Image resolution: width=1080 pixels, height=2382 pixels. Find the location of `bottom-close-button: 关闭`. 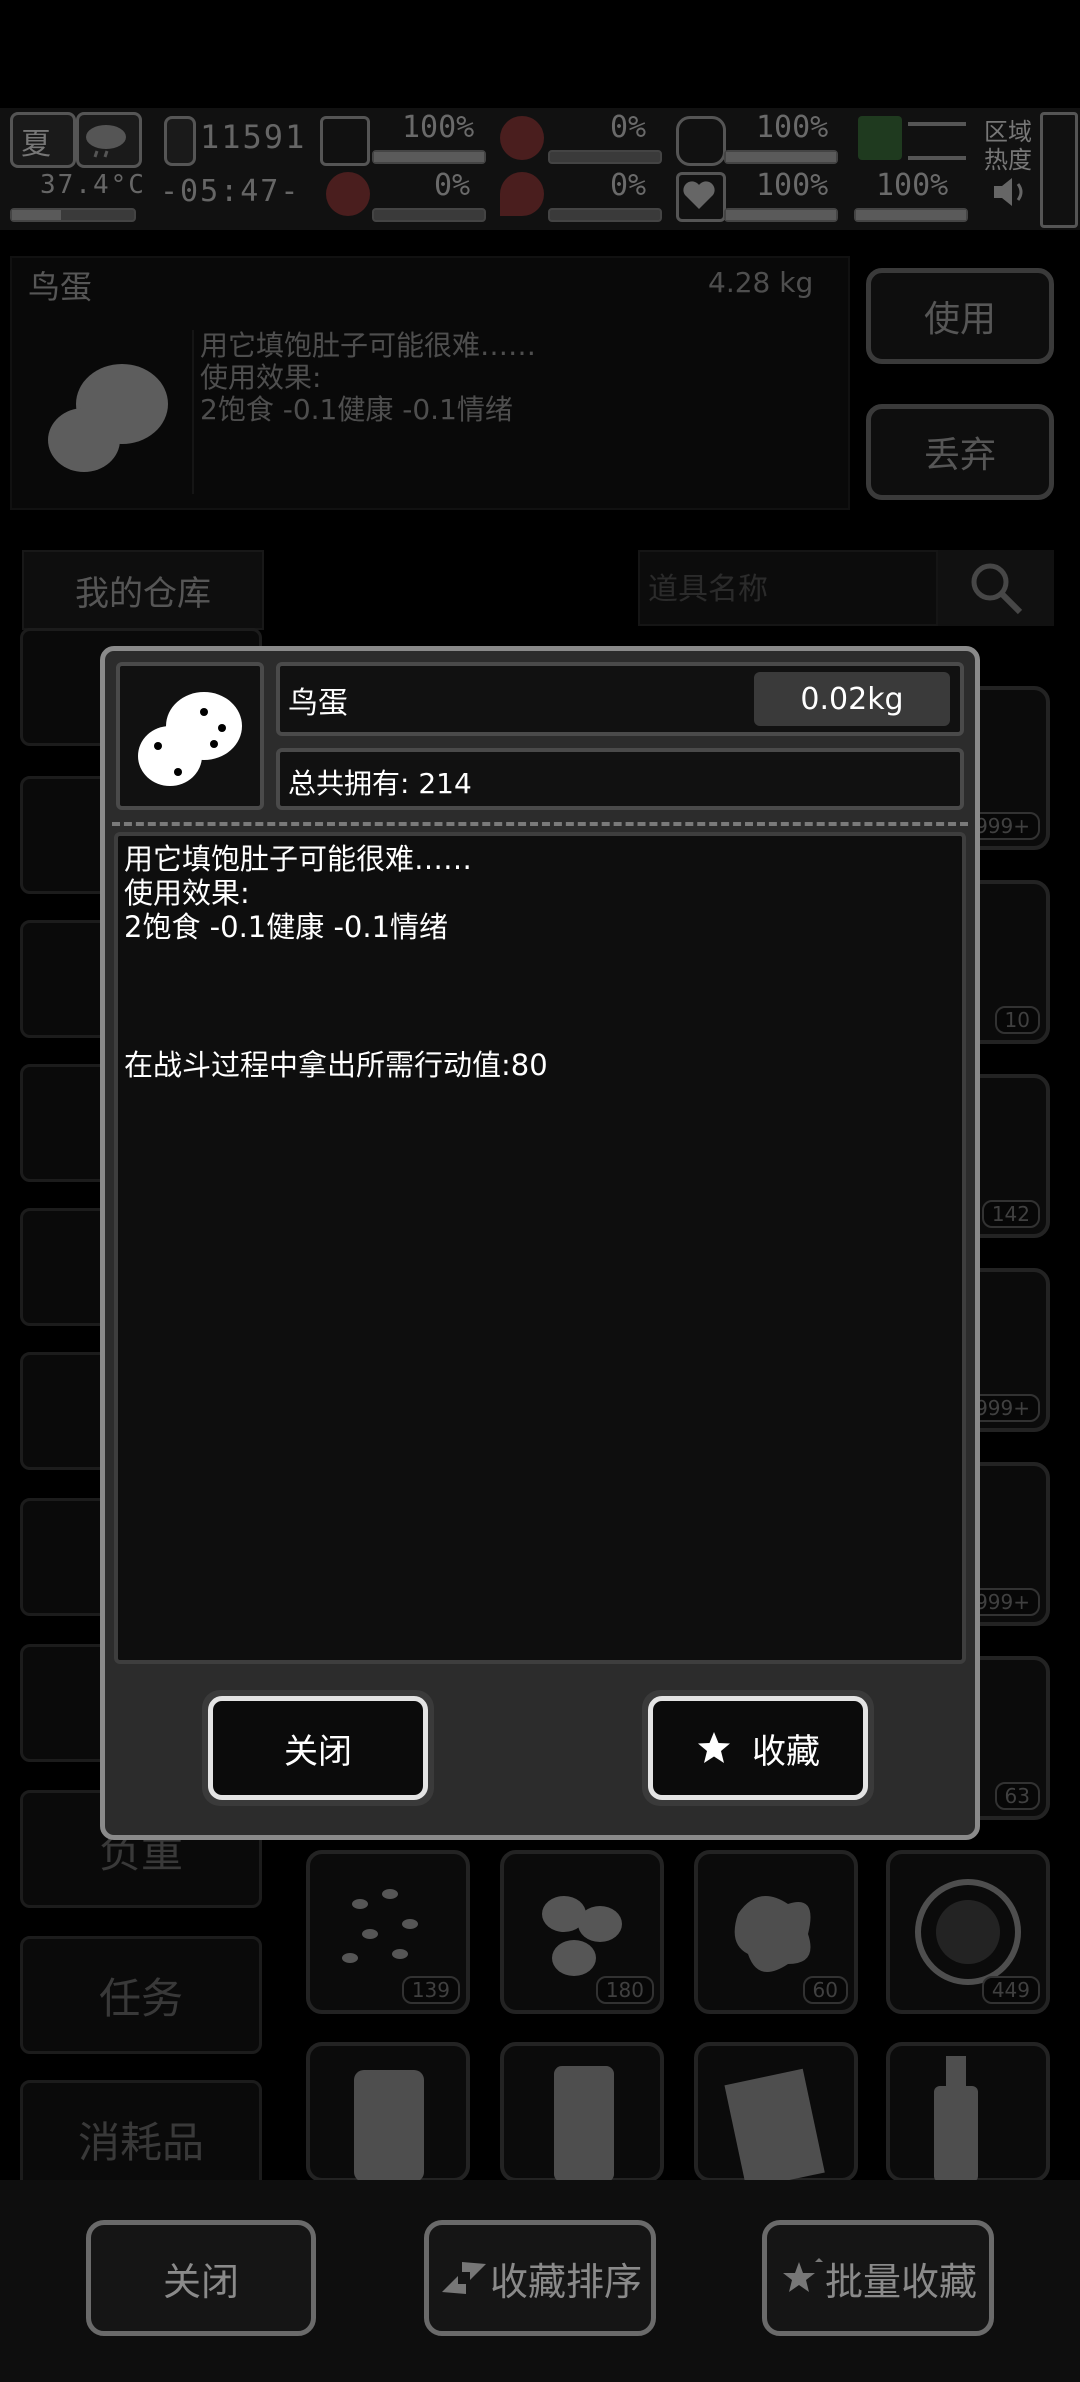

bottom-close-button: 关闭 is located at coordinates (201, 2278).